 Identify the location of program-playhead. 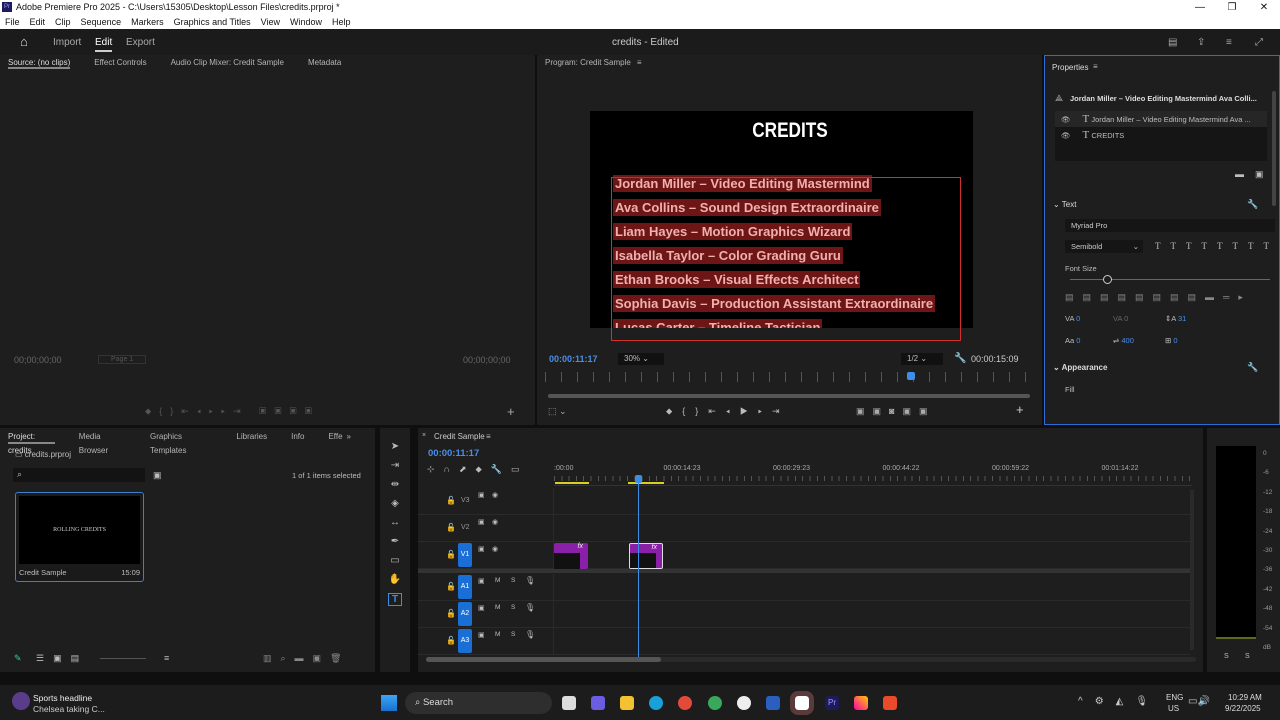
(911, 376).